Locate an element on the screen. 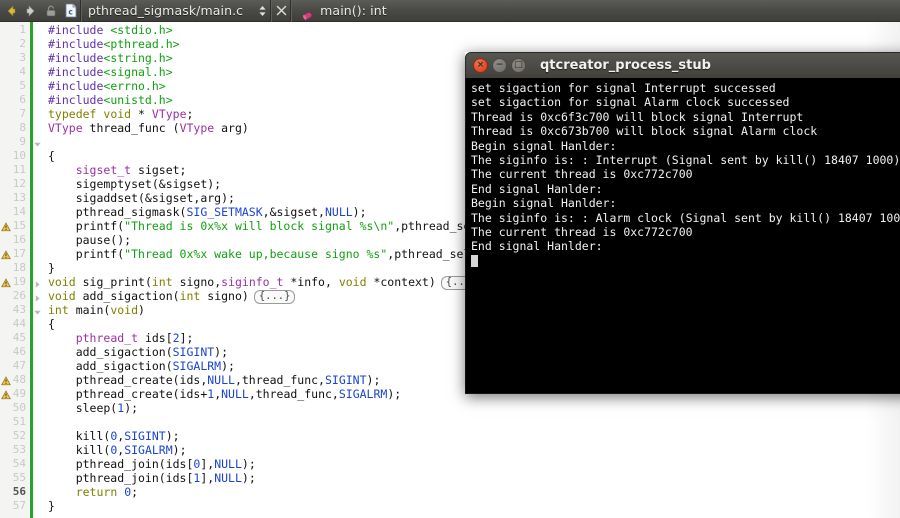 This screenshot has height=518, width=900. code-text: int main(void) is located at coordinates (96, 310).